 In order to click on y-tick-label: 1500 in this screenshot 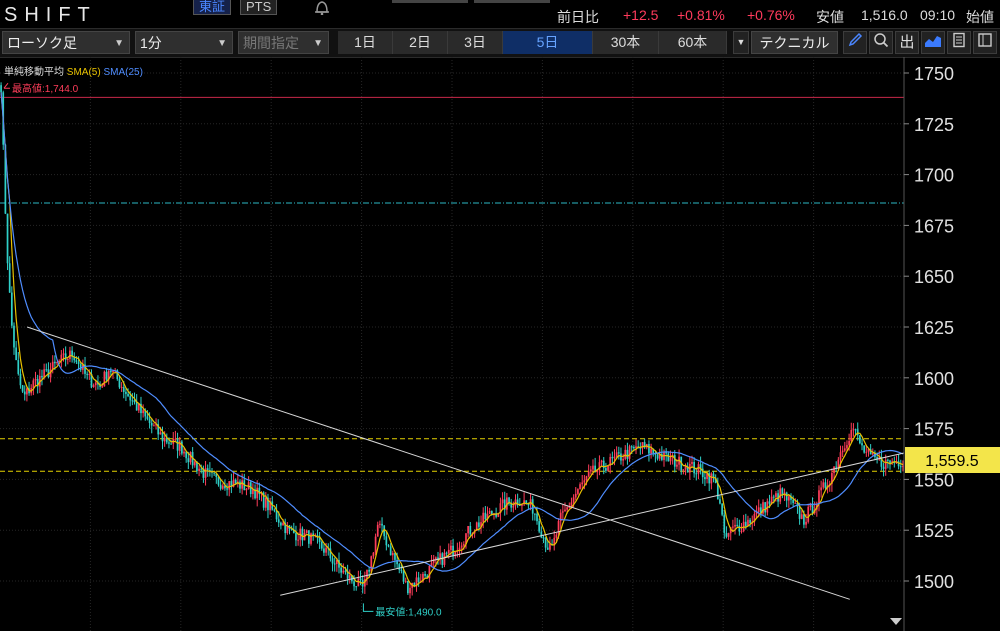, I will do `click(934, 582)`.